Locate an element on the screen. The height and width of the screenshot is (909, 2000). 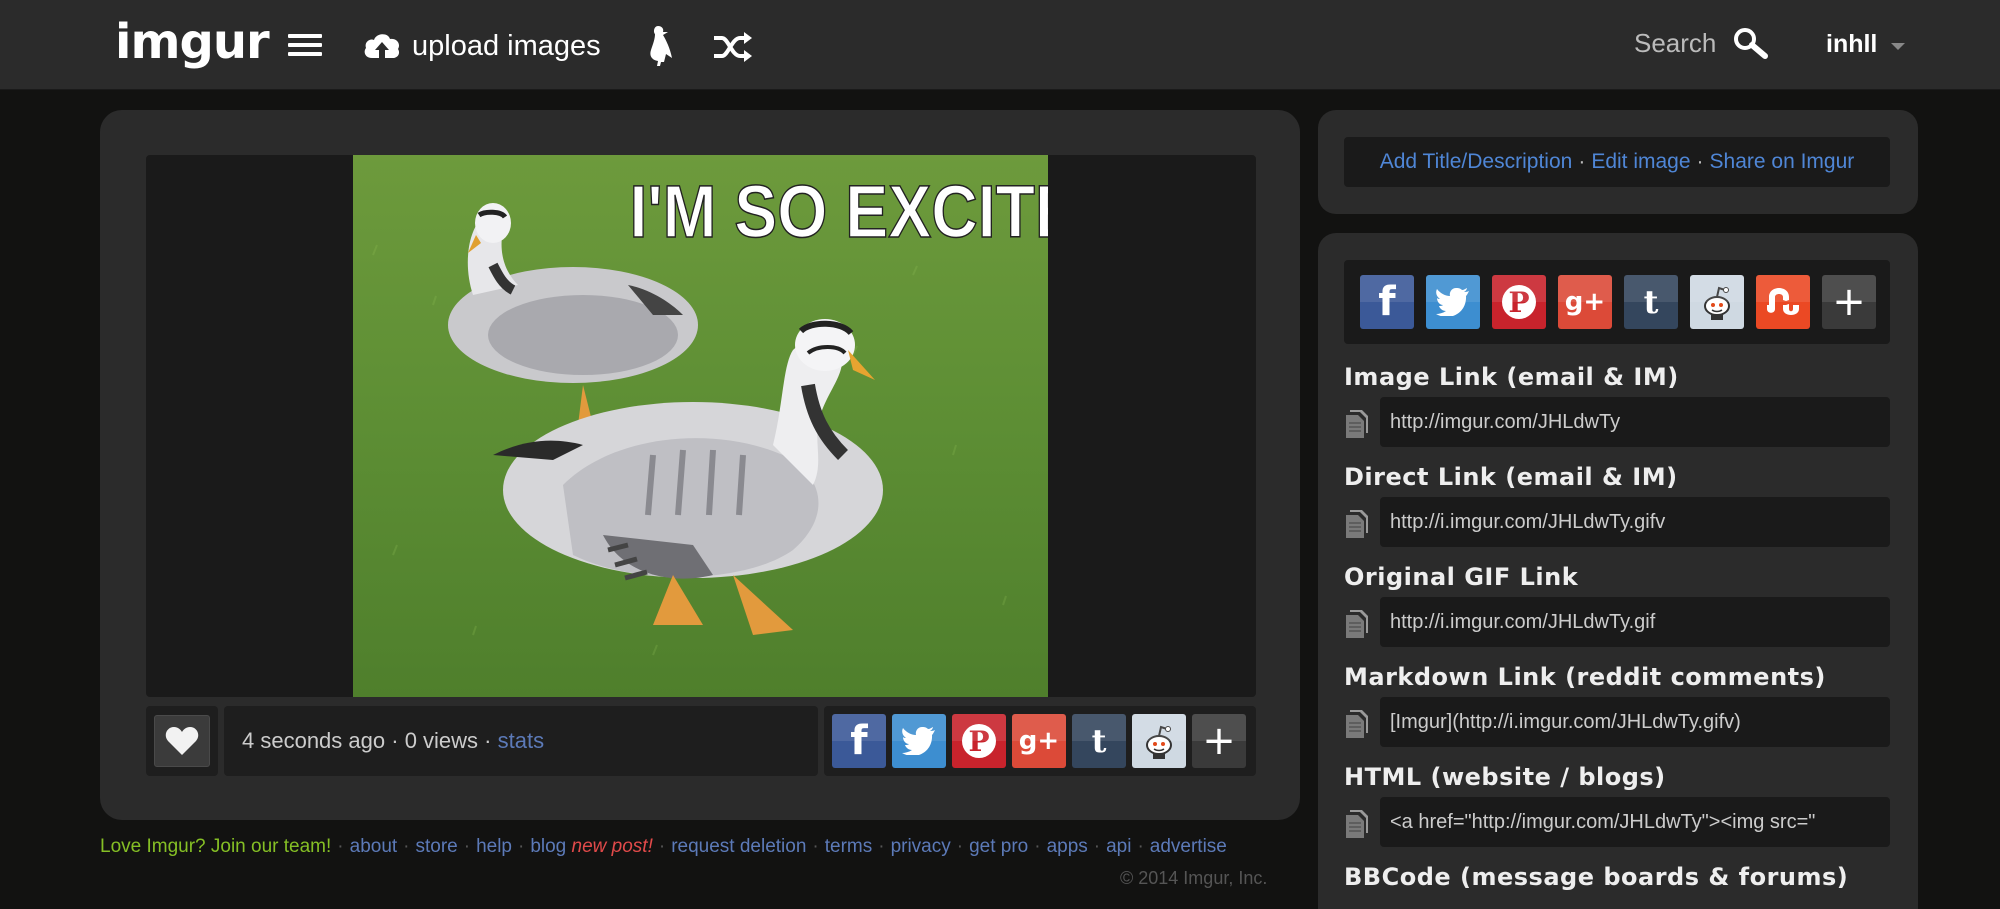
share-on-imgur-link: Share on Imgur is located at coordinates (1782, 162).